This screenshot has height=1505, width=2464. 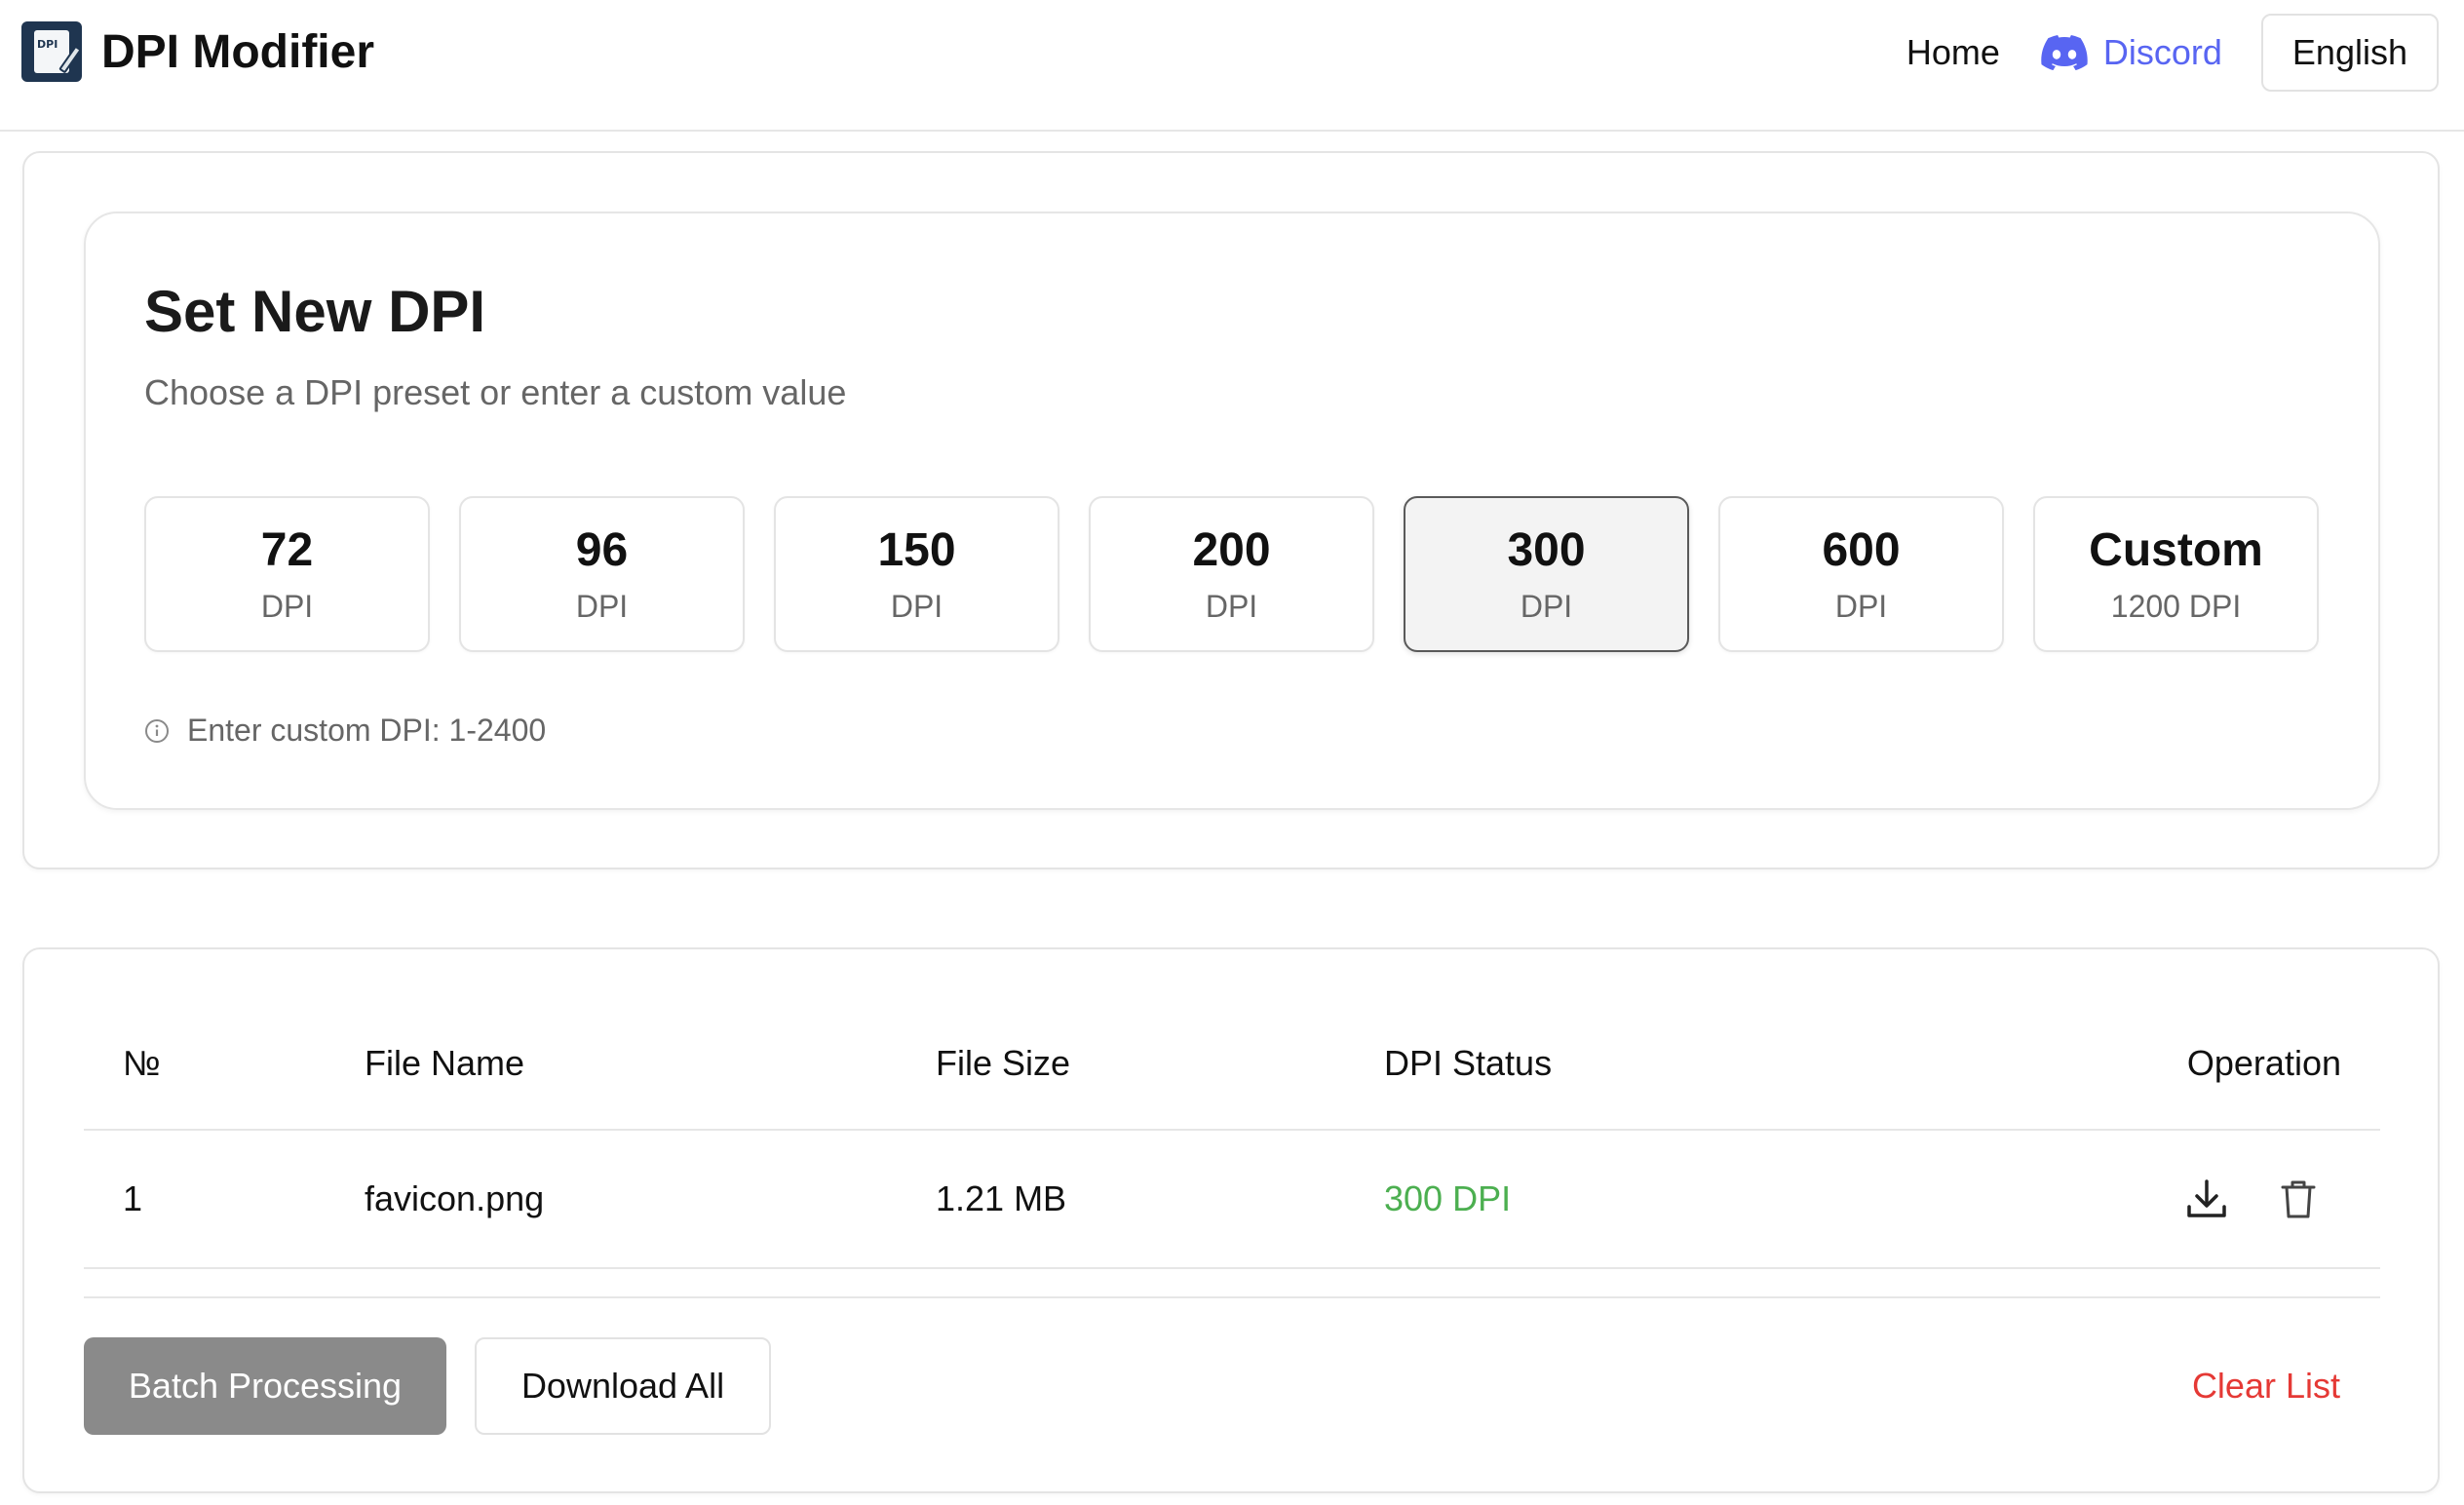 I want to click on preset-72: 72 DPI, so click(x=287, y=574).